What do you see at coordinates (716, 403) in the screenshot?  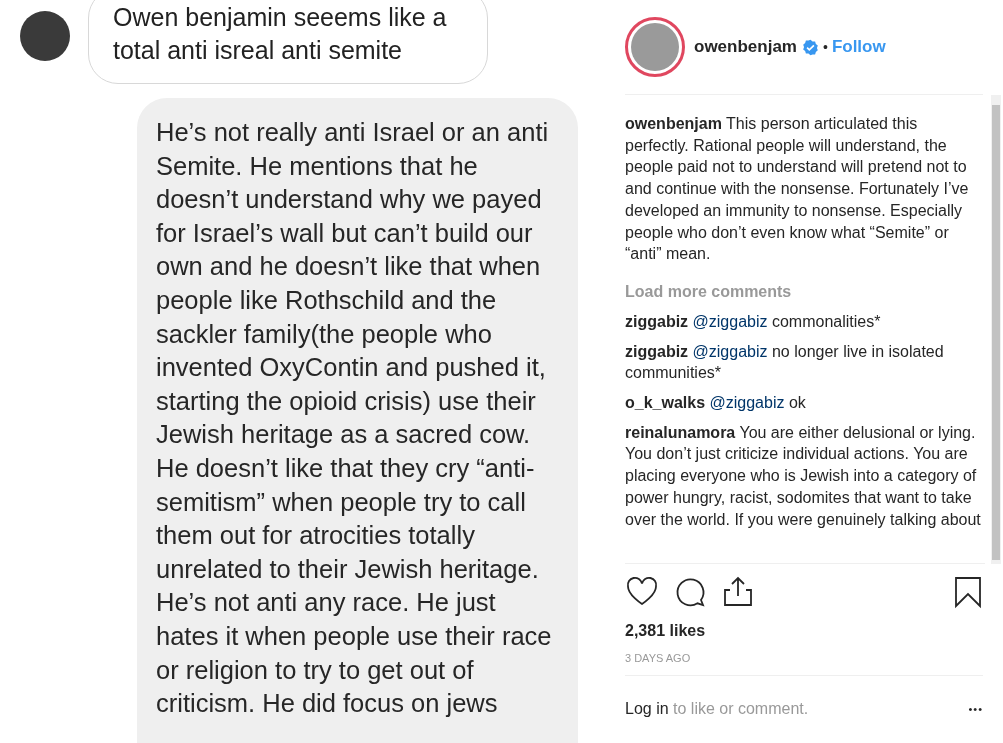 I see `comment-text: o_k_walks @ziggabiz ok` at bounding box center [716, 403].